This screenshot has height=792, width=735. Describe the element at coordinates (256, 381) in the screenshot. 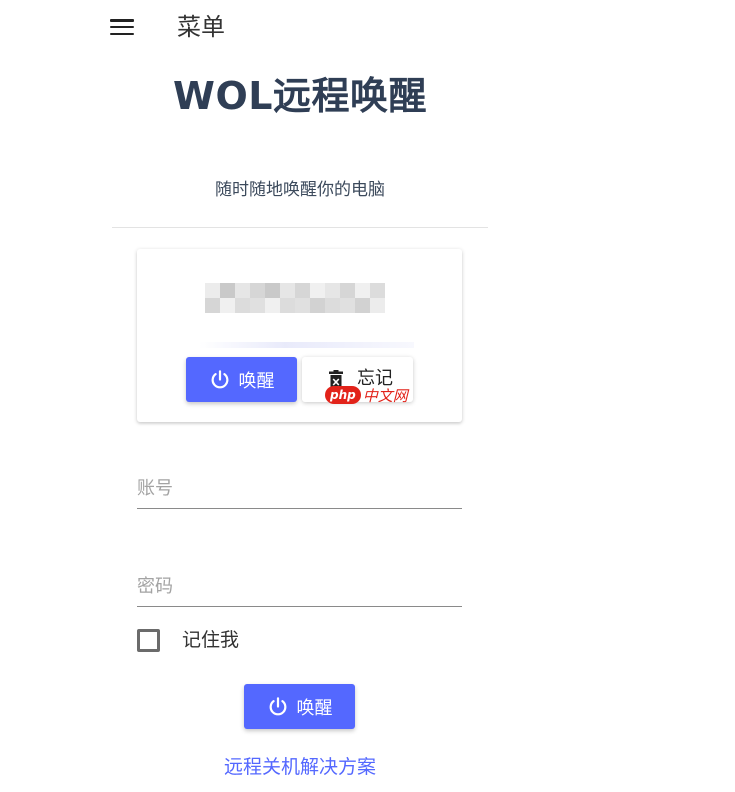

I see `device-wake-label: 唤醒` at that location.